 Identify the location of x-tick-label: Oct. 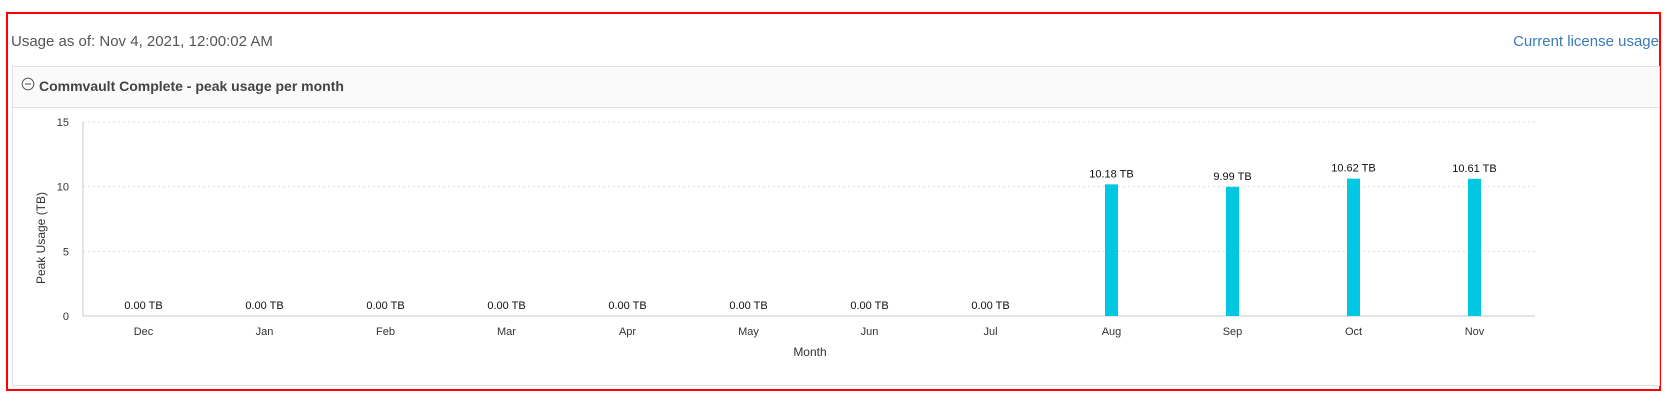
(1353, 332).